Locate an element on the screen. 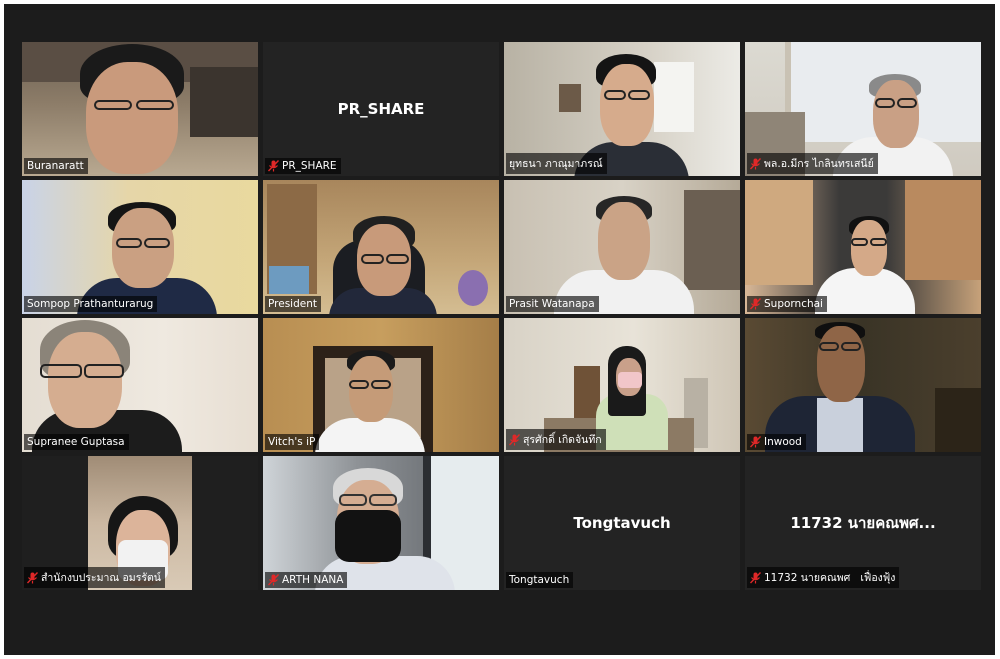  participant-tile-supornchai: Supornchai is located at coordinates (863, 247).